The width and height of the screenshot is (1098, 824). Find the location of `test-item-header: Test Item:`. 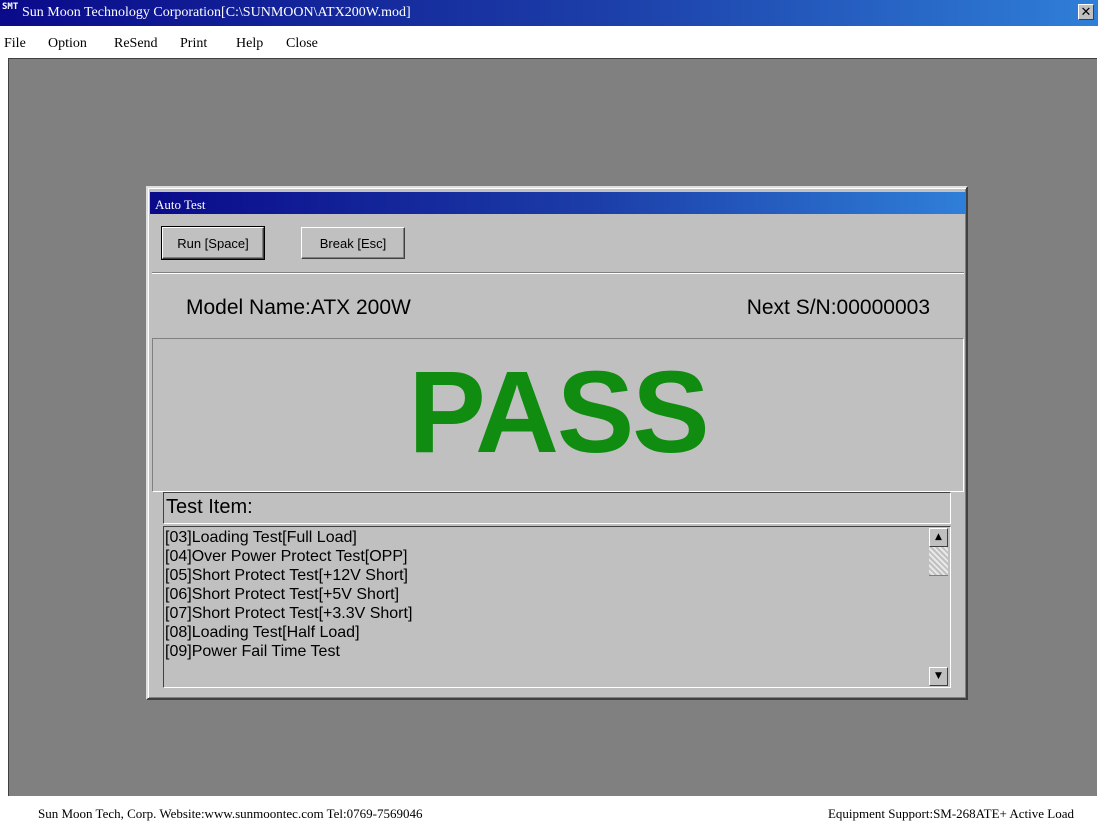

test-item-header: Test Item: is located at coordinates (557, 508).